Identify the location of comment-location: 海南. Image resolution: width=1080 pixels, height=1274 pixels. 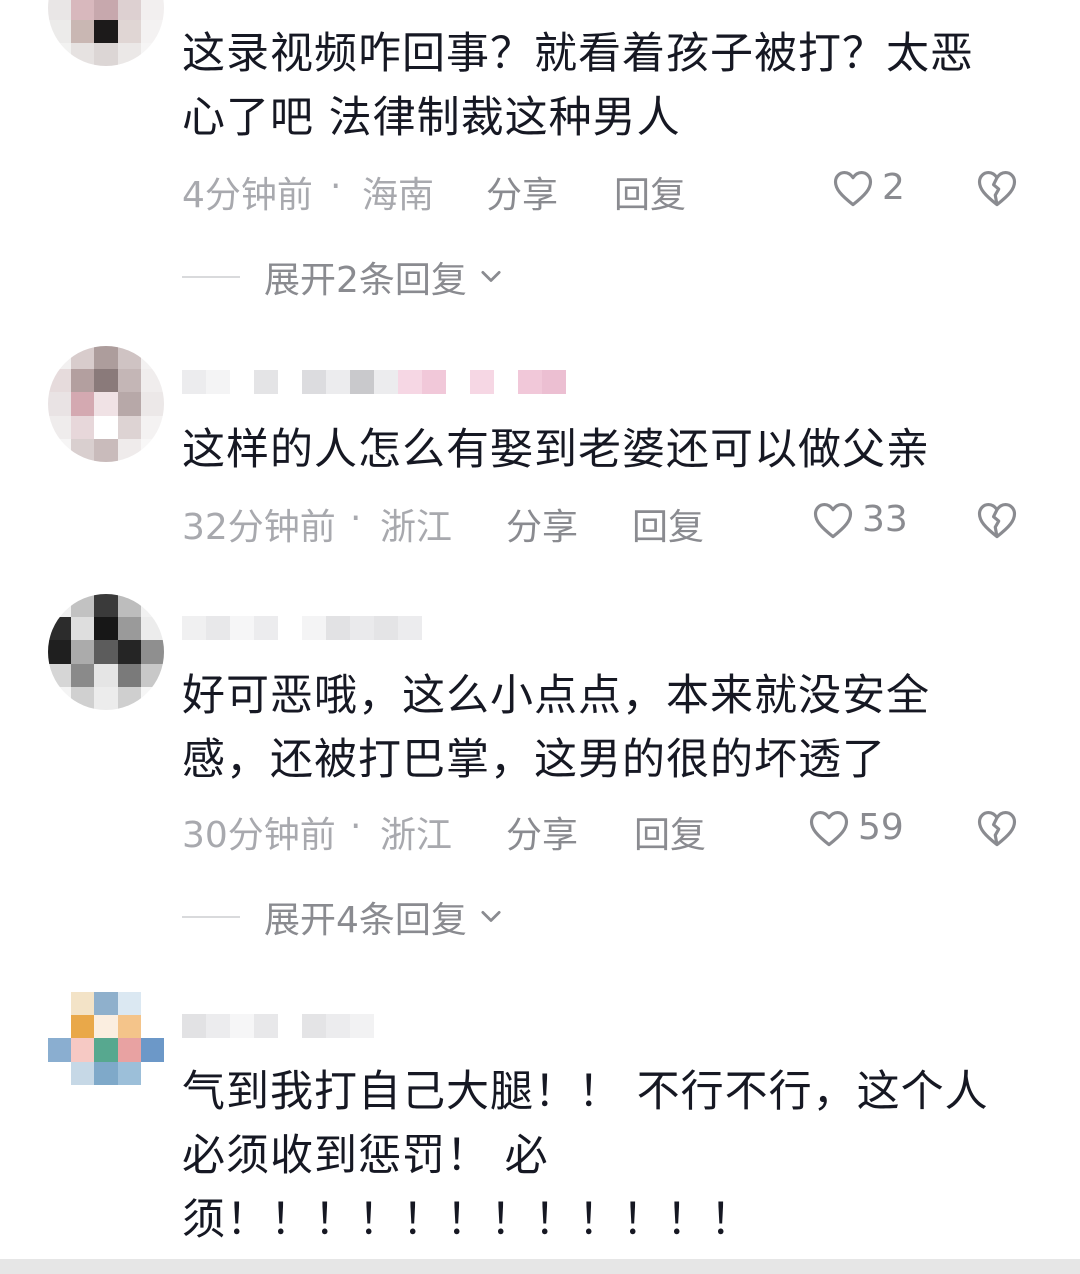
(398, 195).